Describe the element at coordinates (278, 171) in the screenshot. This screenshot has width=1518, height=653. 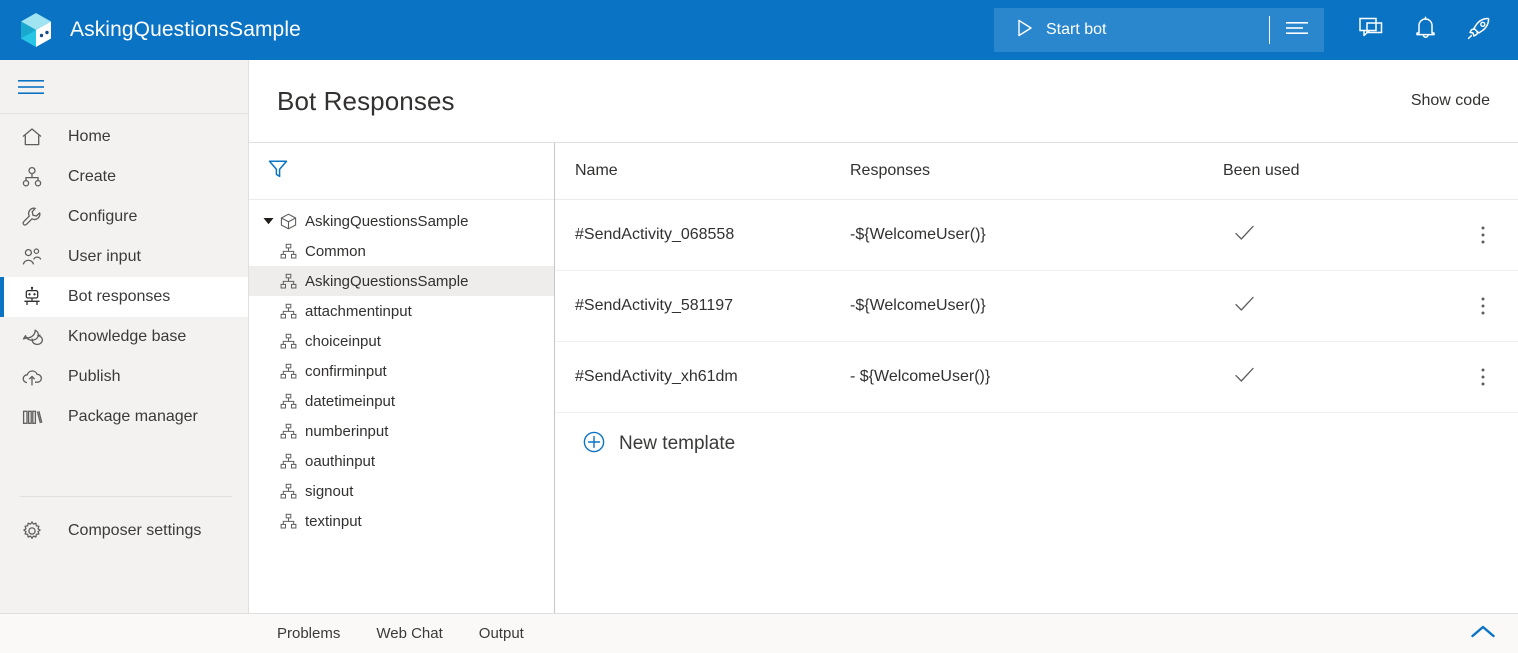
I see `filter-funnel-icon` at that location.